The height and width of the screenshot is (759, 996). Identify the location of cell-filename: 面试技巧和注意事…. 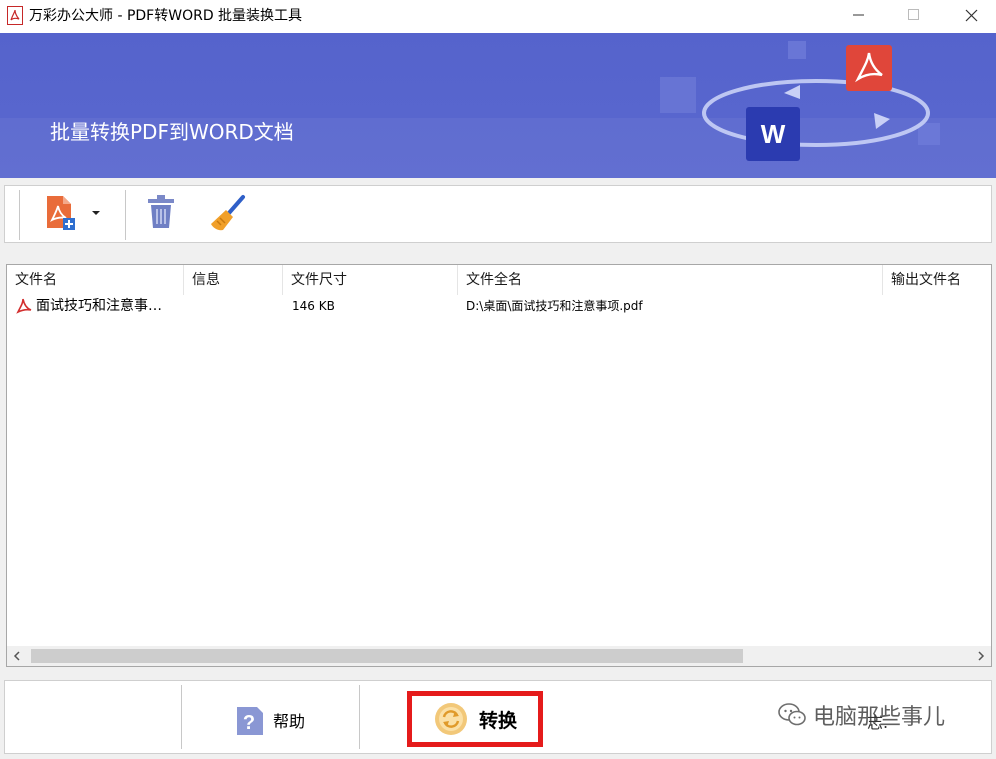
(99, 306).